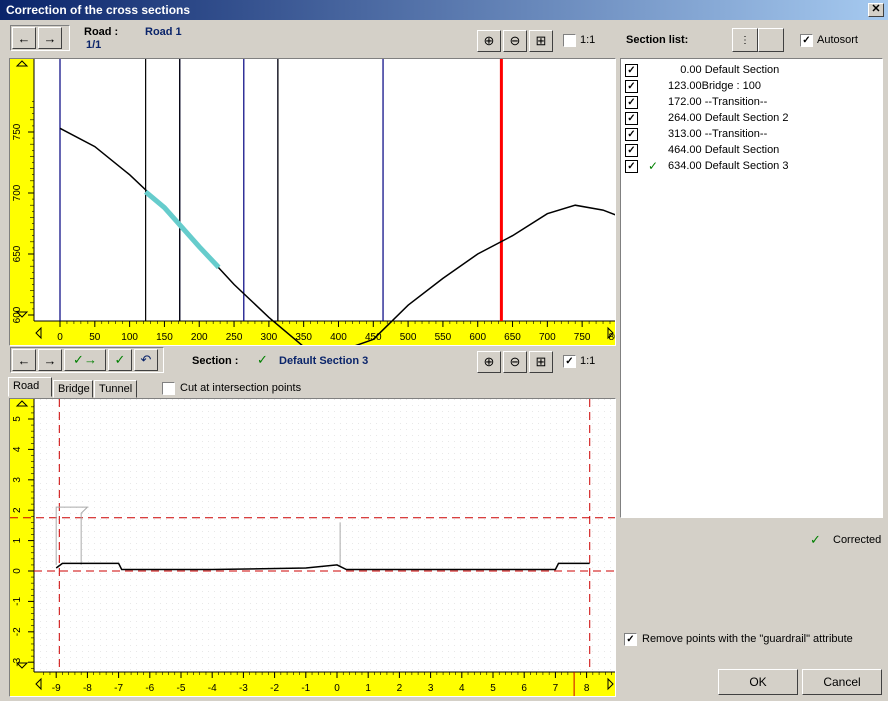 The image size is (888, 701). Describe the element at coordinates (338, 337) in the screenshot. I see `profile-x-tick-label: 400` at that location.